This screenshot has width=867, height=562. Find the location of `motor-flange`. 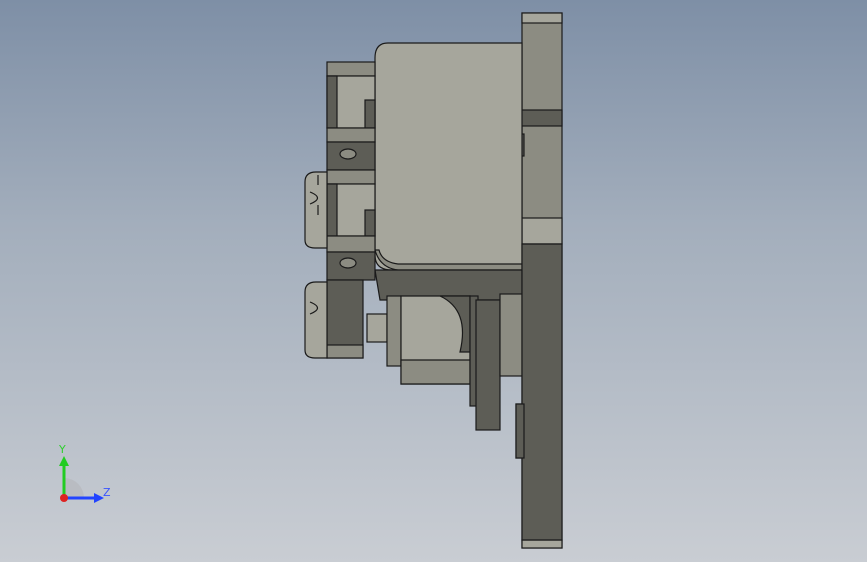

motor-flange is located at coordinates (488, 365).